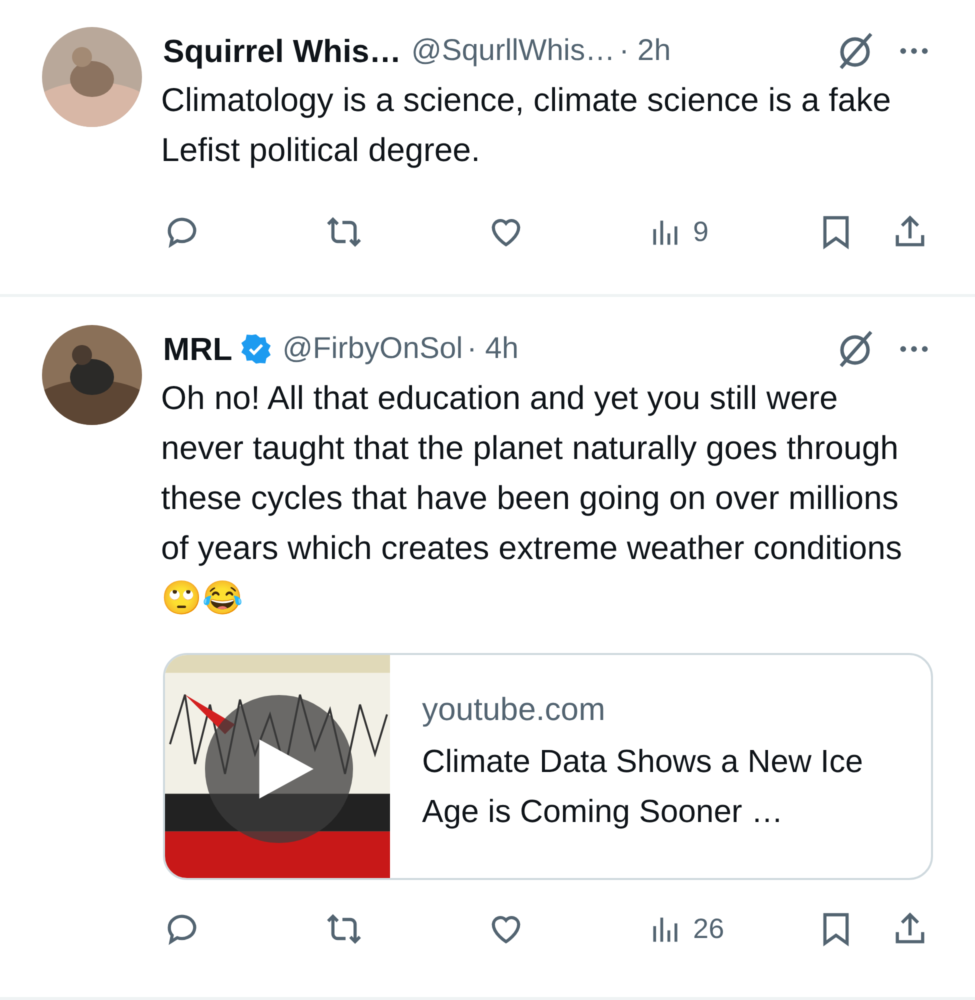  What do you see at coordinates (197, 349) in the screenshot?
I see `user-name: MRL` at bounding box center [197, 349].